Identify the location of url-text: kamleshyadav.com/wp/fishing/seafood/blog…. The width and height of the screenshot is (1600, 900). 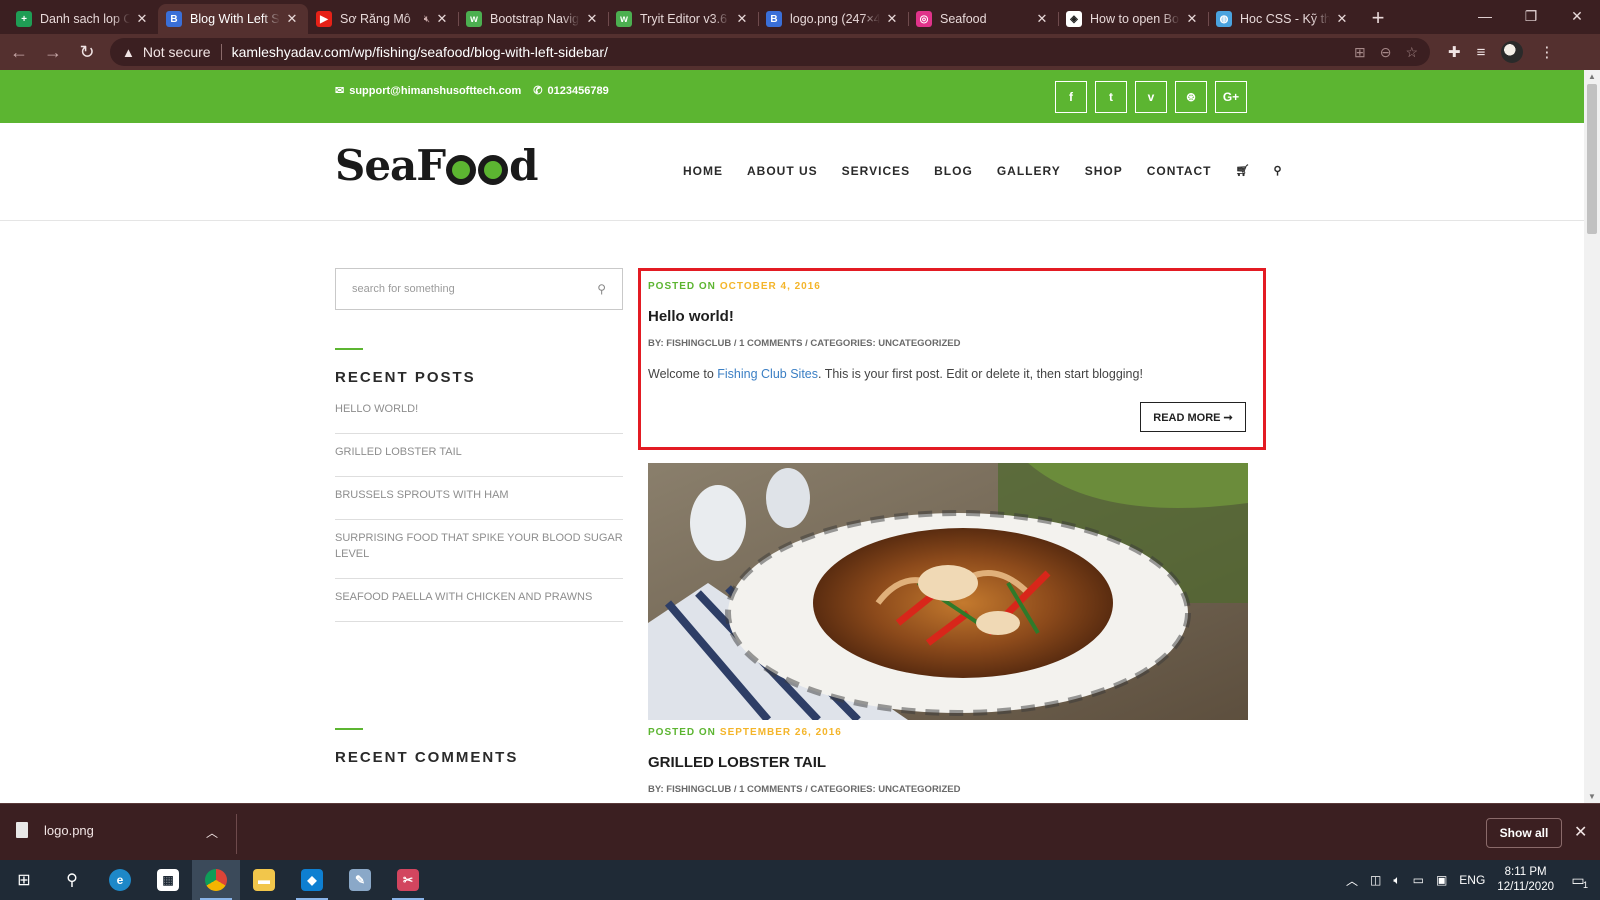
(420, 52).